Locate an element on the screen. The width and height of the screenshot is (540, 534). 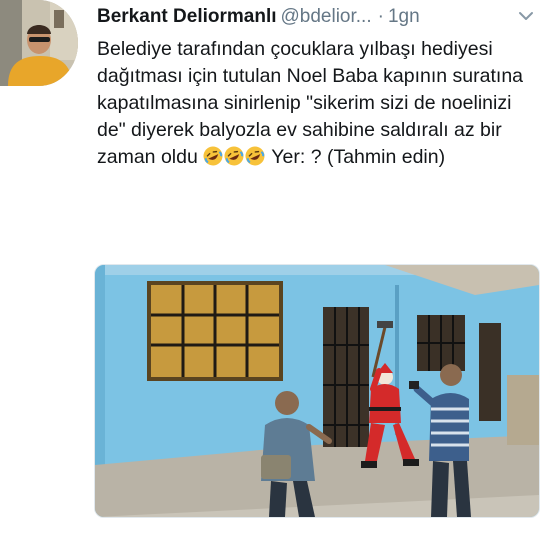
tweet-text-tail: Yer: ? (Tahmin edin) is located at coordinates (356, 157).